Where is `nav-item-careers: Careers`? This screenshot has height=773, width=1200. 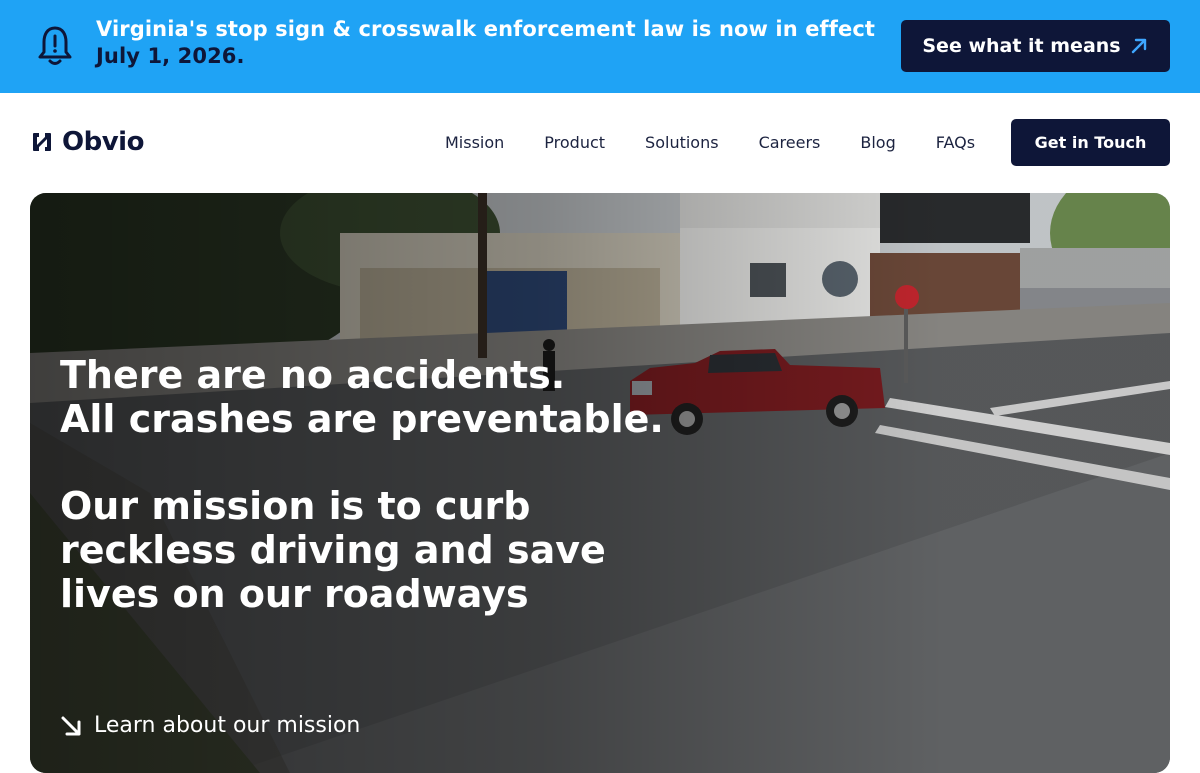
nav-item-careers: Careers is located at coordinates (790, 143).